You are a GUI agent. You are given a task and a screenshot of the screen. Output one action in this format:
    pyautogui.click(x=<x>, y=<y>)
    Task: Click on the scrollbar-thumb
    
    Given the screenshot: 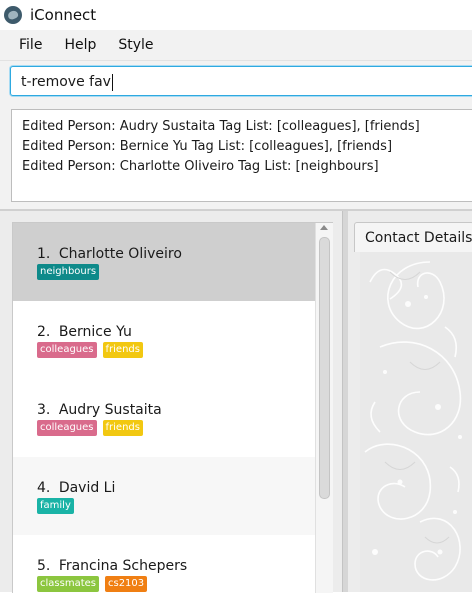 What is the action you would take?
    pyautogui.click(x=324, y=368)
    